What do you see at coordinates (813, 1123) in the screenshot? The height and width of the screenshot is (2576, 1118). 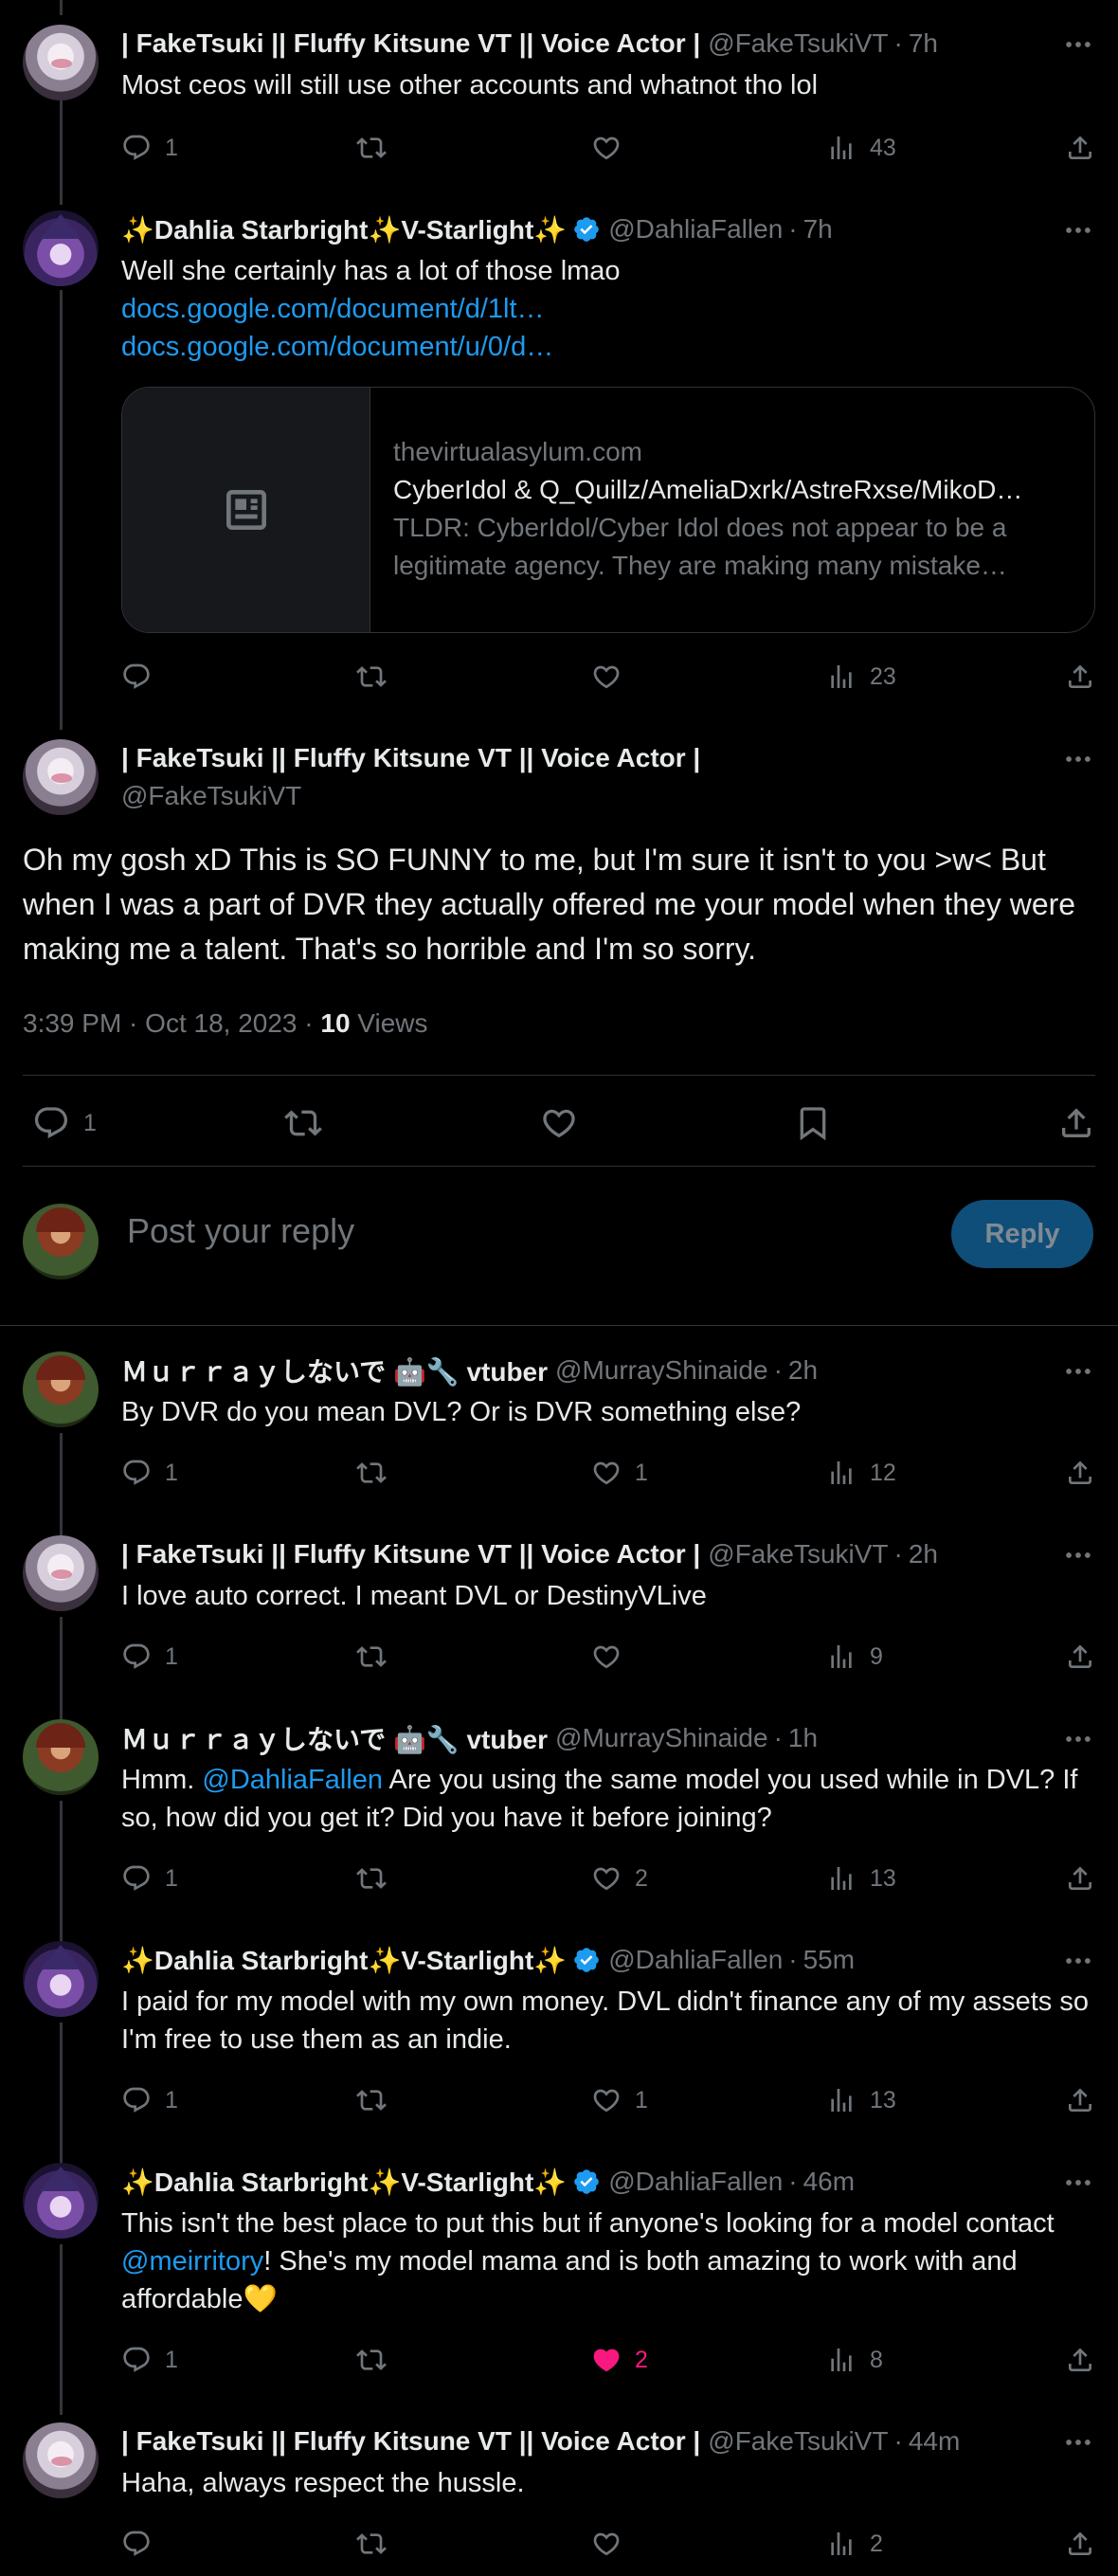 I see `bookmark-button` at bounding box center [813, 1123].